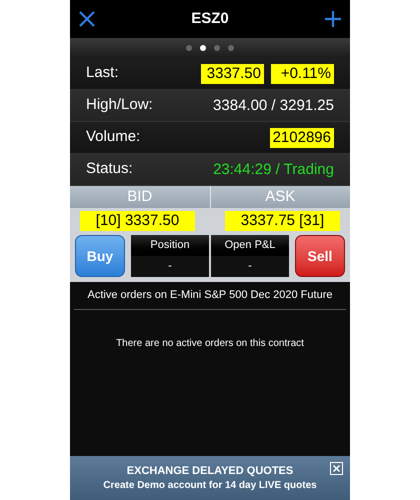 Image resolution: width=420 pixels, height=500 pixels. Describe the element at coordinates (102, 73) in the screenshot. I see `row-label: Last:` at that location.